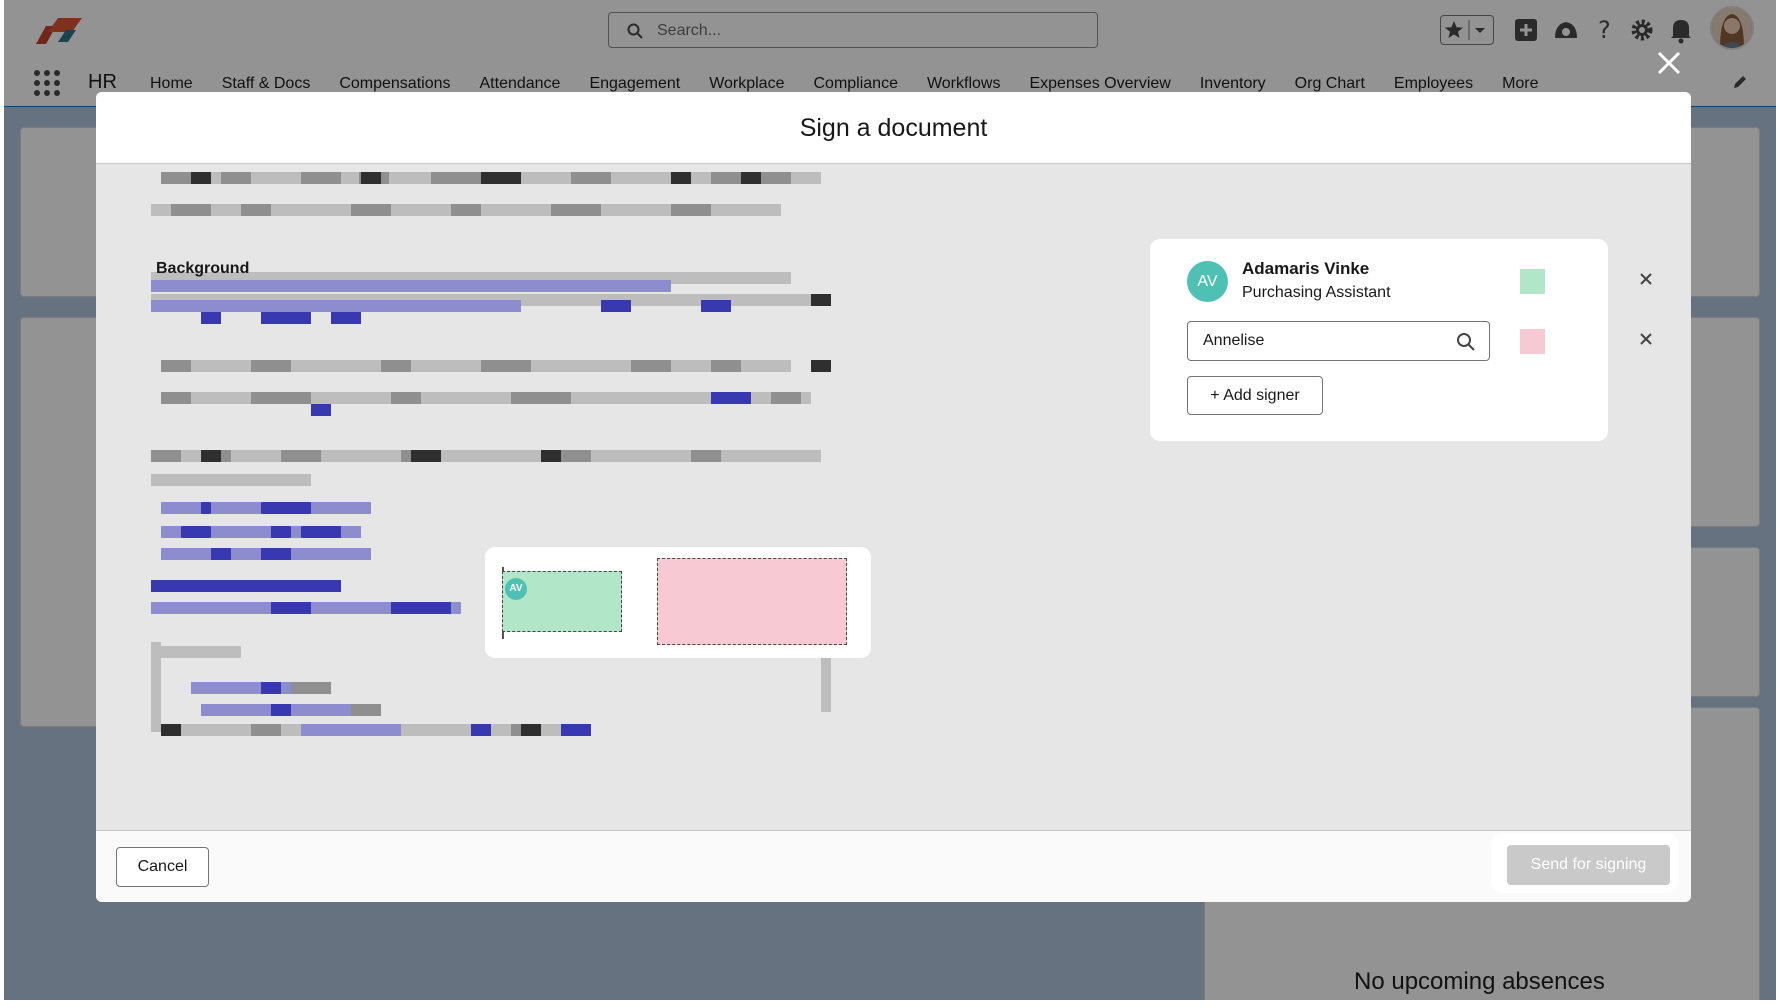 This screenshot has height=1008, width=1780. What do you see at coordinates (1207, 281) in the screenshot?
I see `signer-avatar: AV` at bounding box center [1207, 281].